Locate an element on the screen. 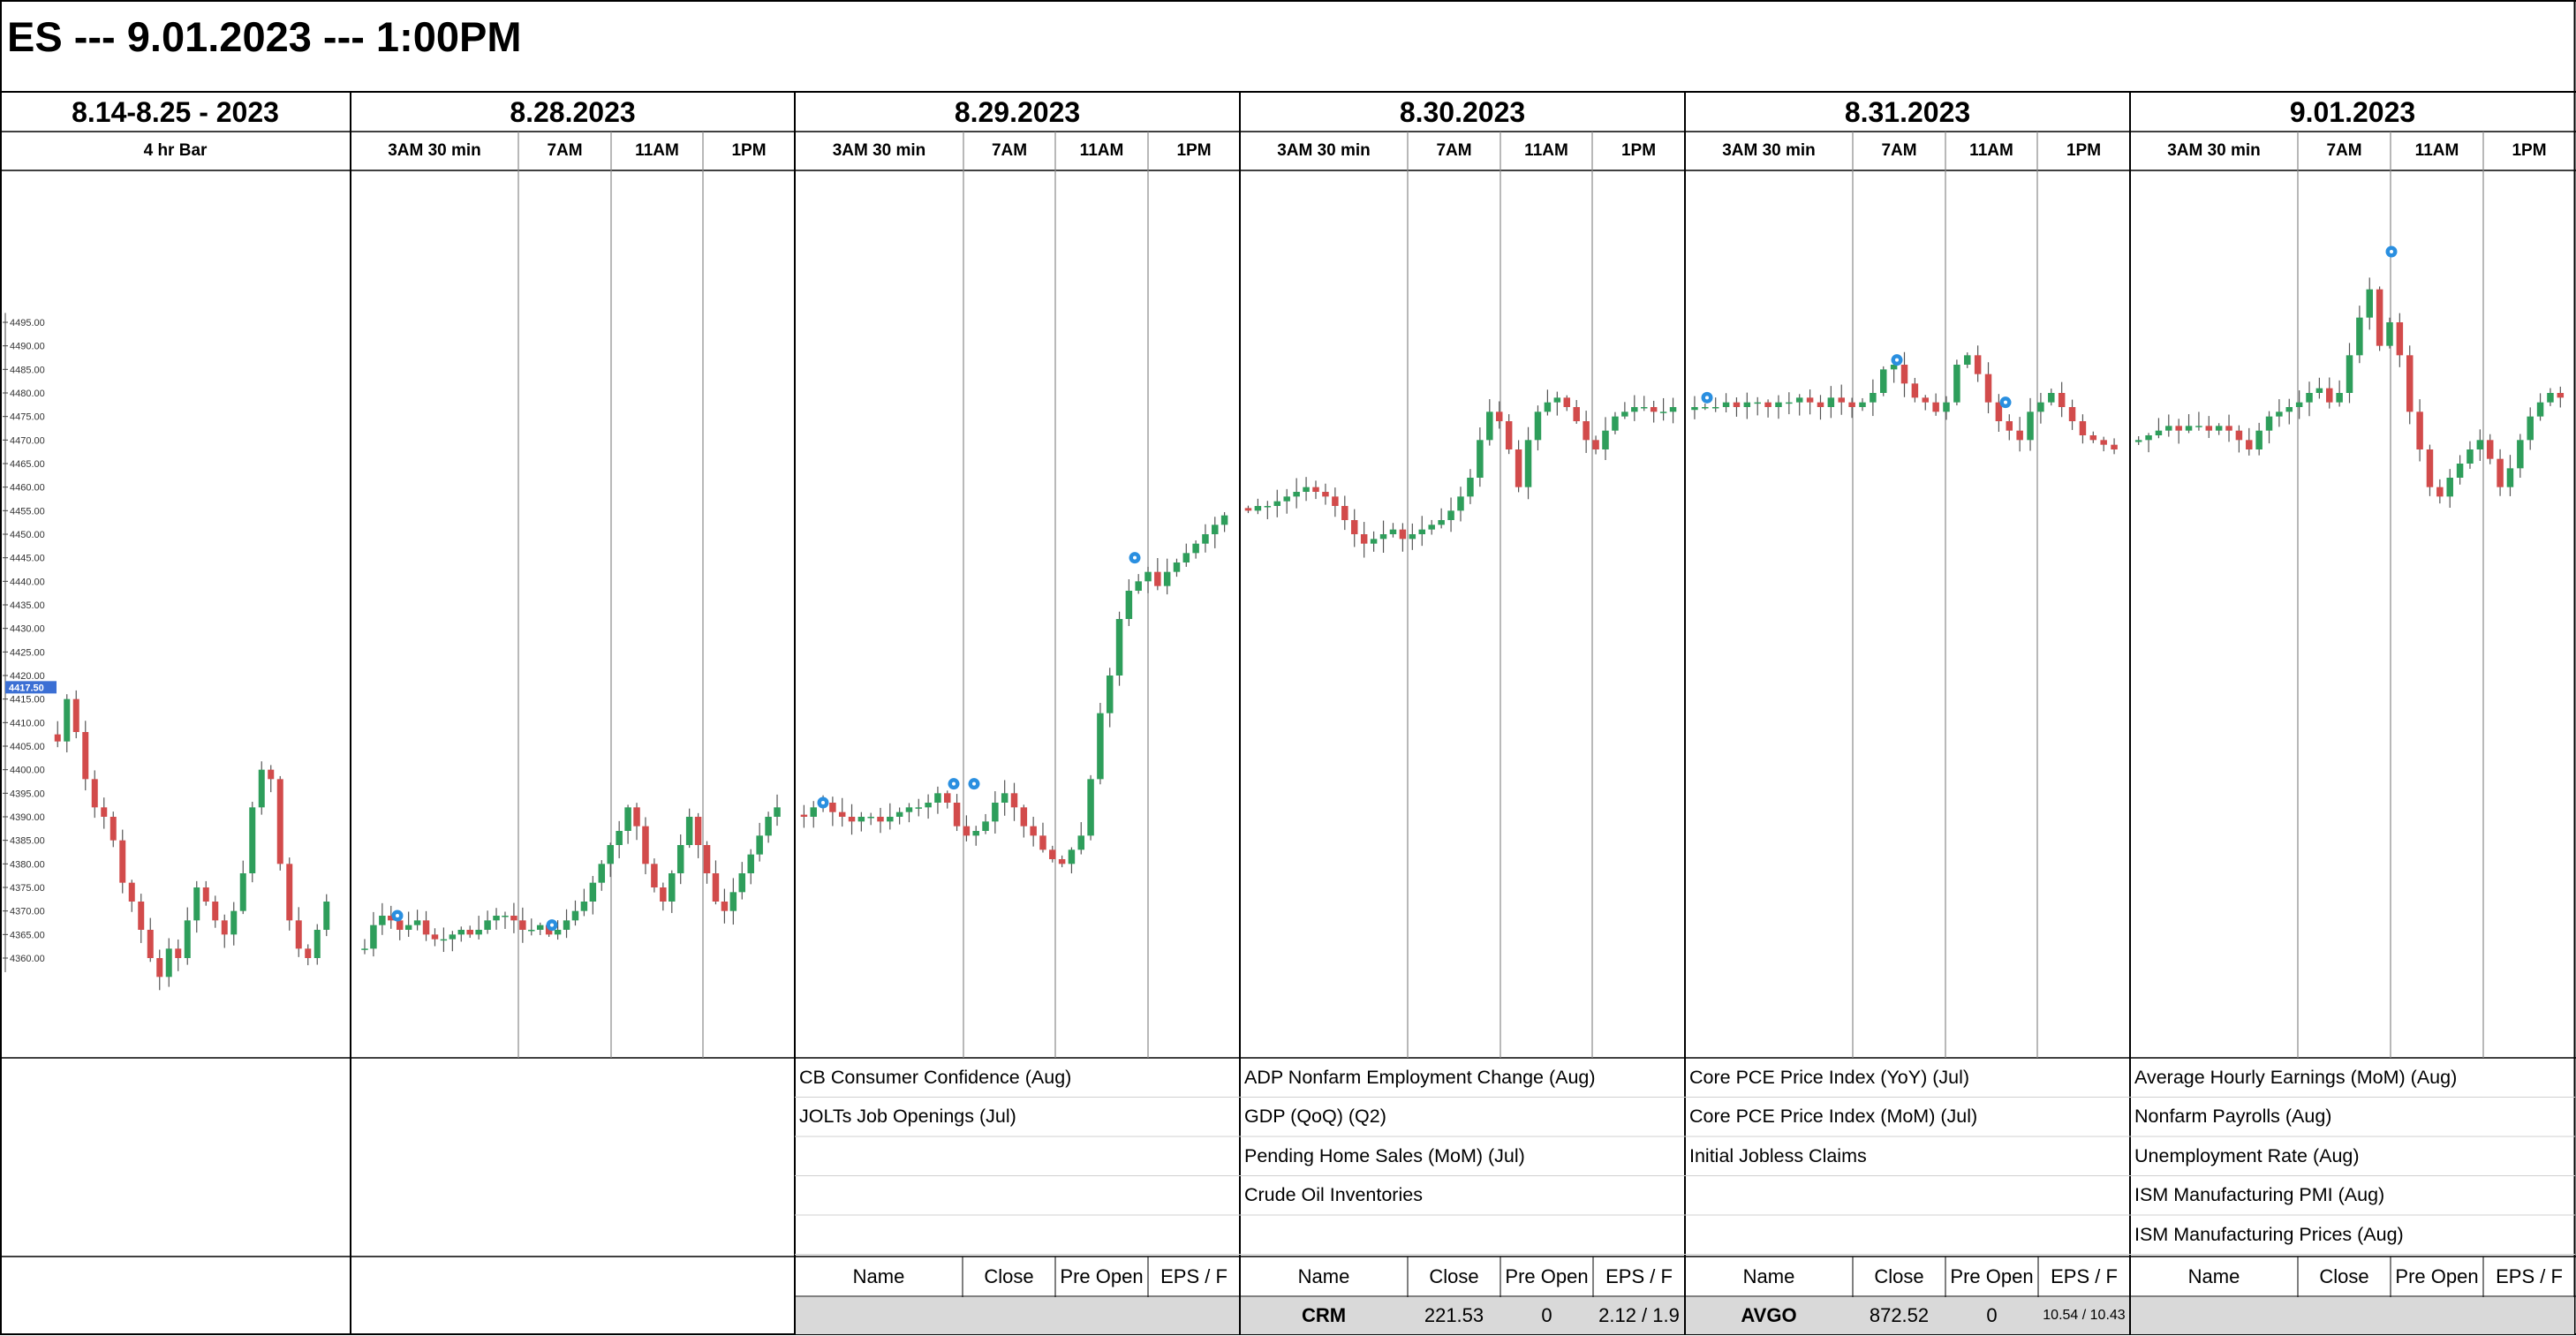 This screenshot has width=2576, height=1336. earnings-header: Close is located at coordinates (1899, 1276).